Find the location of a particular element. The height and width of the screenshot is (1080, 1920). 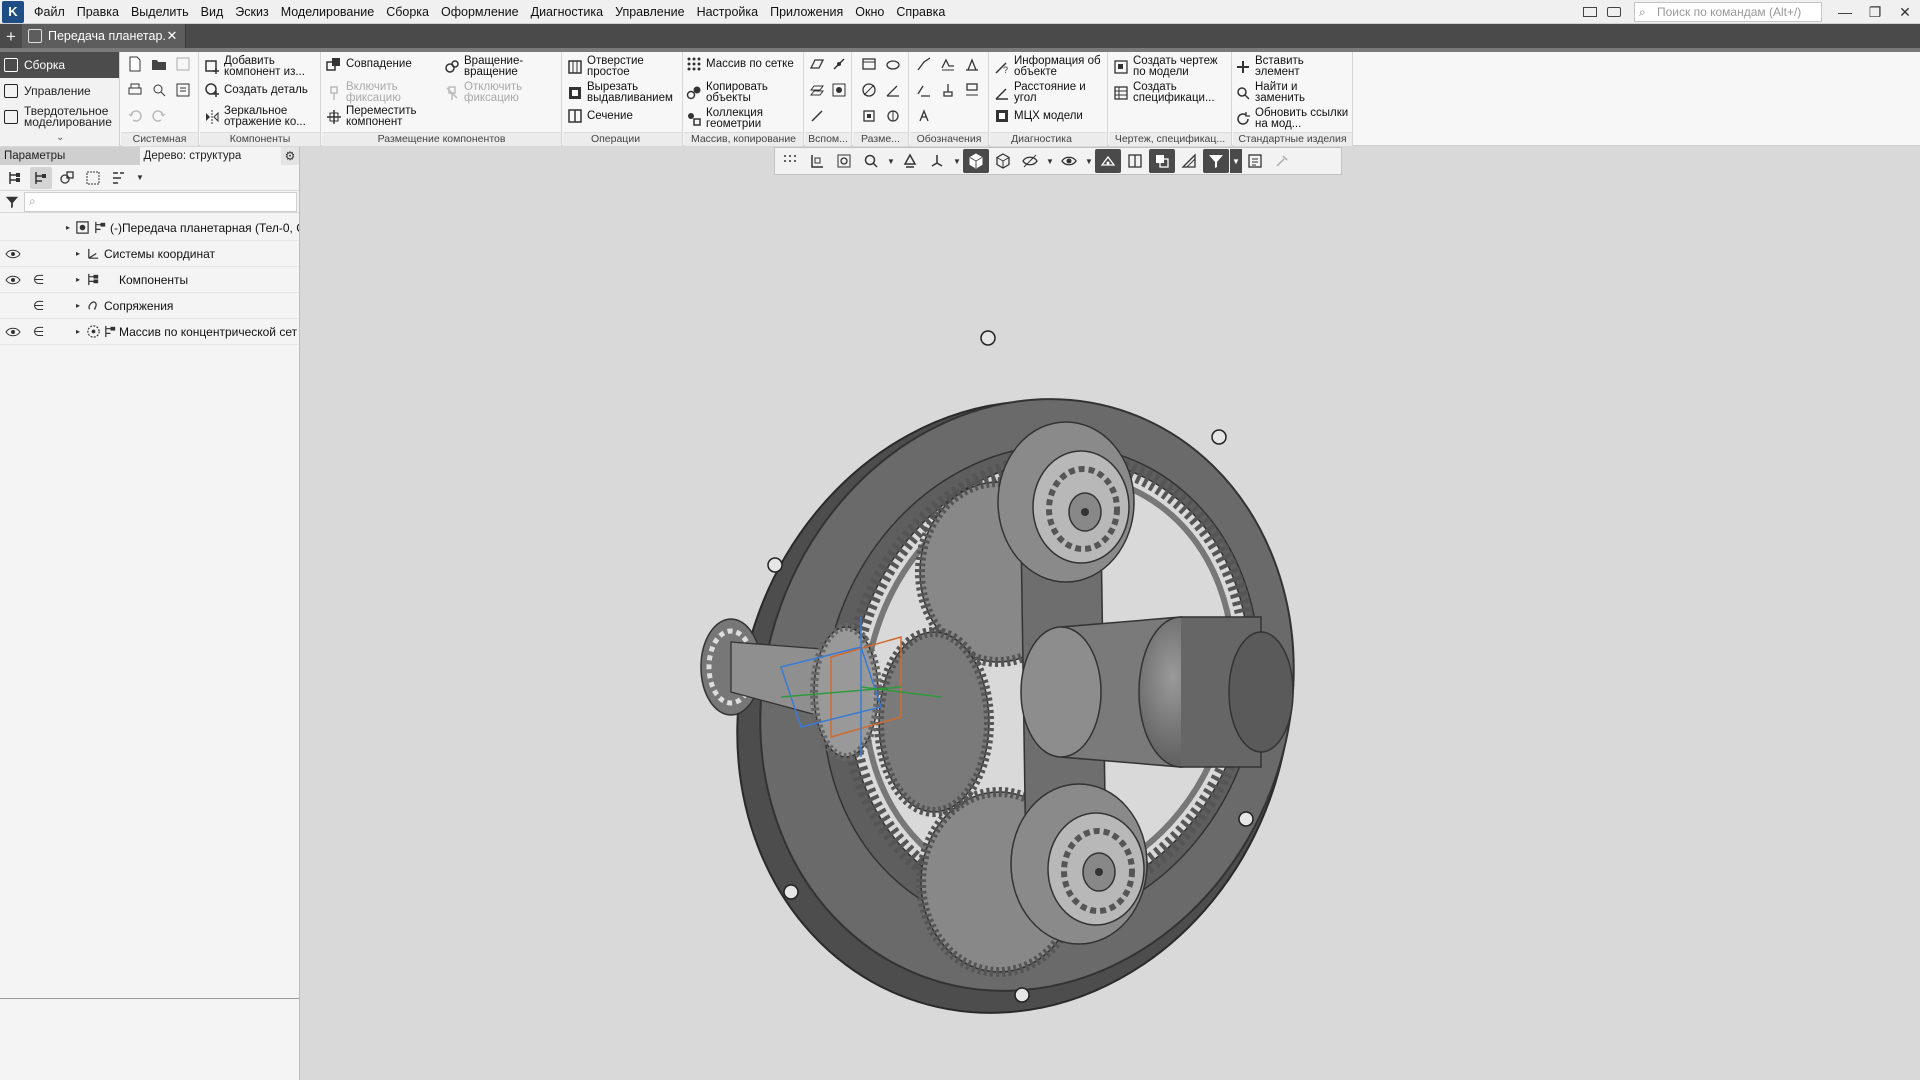

tree-row-coordinate-systems: ▸ Системы координат is located at coordinates (149, 254).